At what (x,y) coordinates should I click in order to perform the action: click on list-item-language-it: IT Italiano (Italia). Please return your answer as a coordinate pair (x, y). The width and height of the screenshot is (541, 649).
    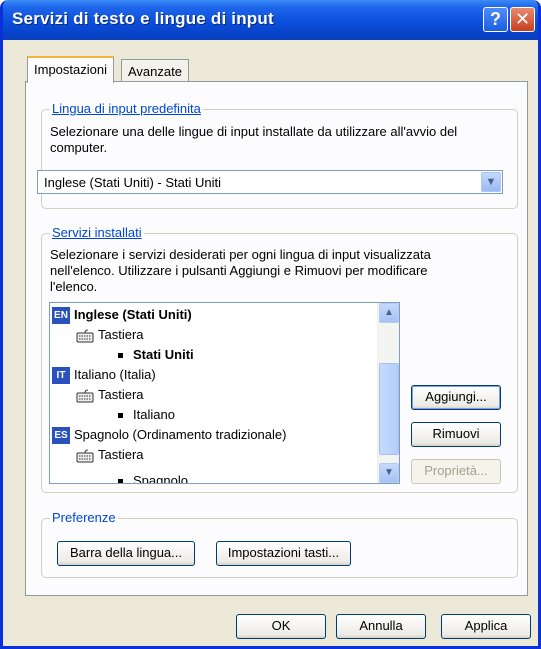
    Looking at the image, I should click on (104, 375).